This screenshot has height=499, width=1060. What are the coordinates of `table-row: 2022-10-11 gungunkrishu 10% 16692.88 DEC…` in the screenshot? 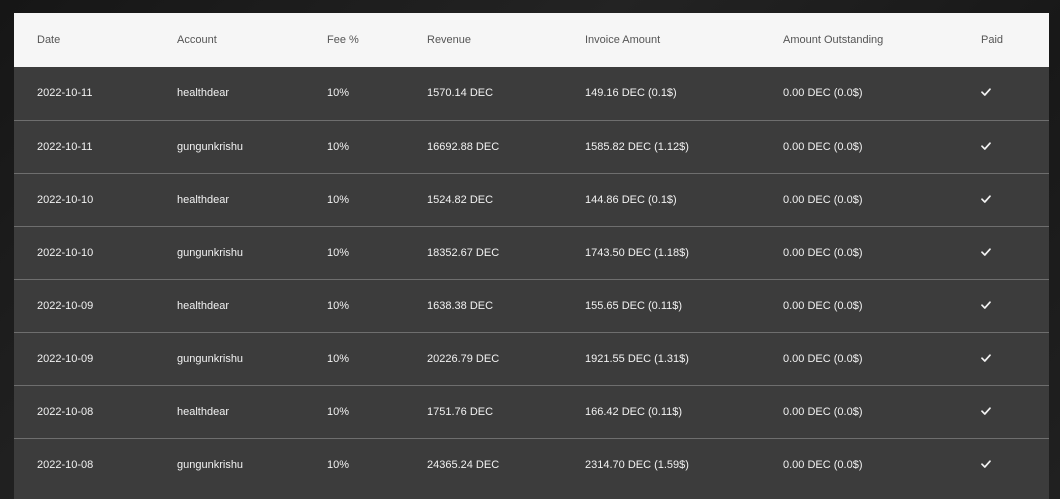 It's located at (531, 146).